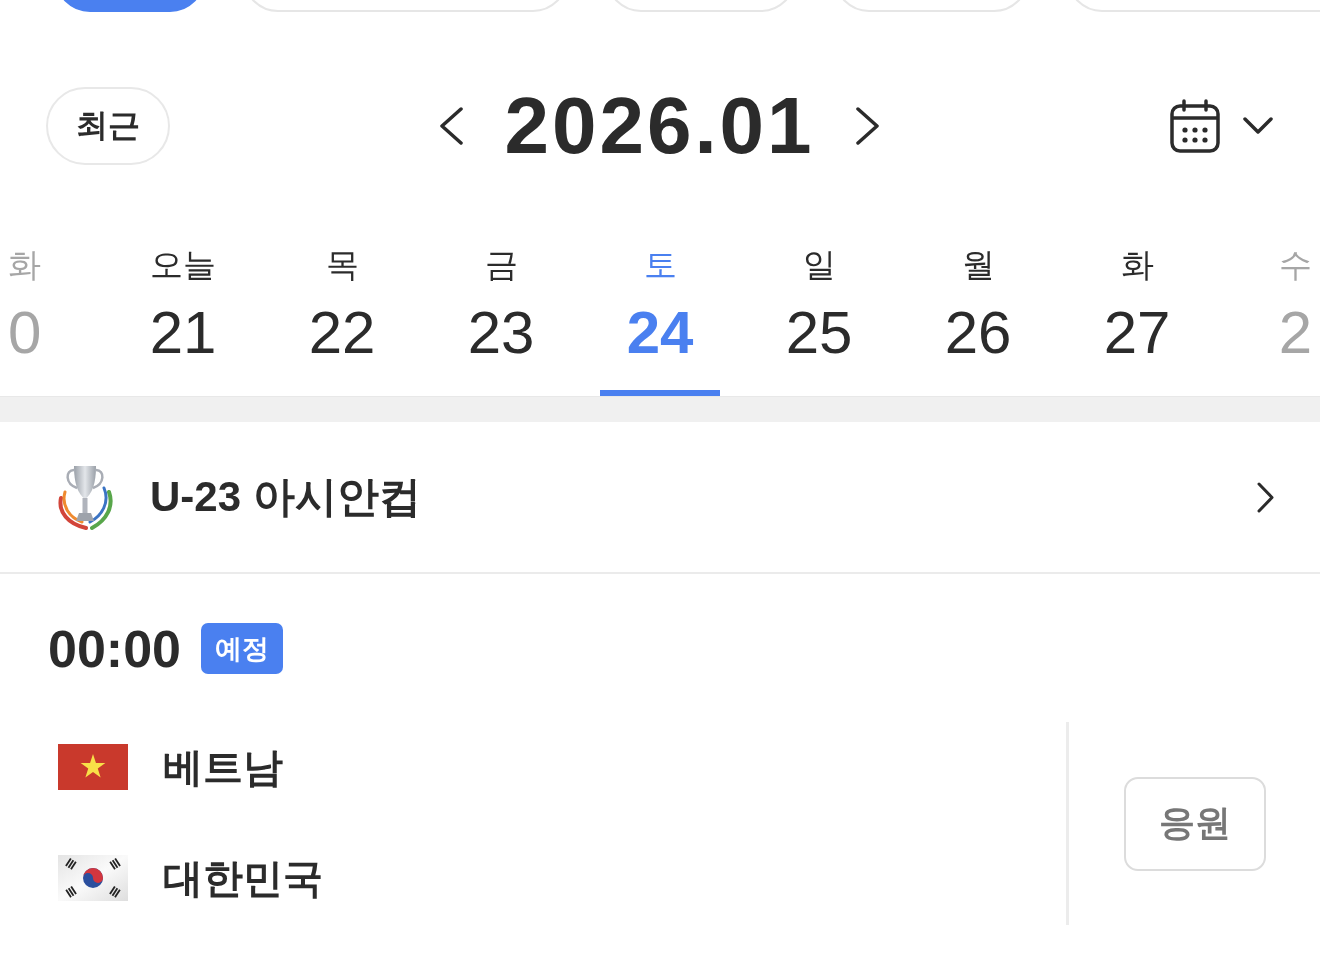  I want to click on month-title: 2026.01, so click(659, 126).